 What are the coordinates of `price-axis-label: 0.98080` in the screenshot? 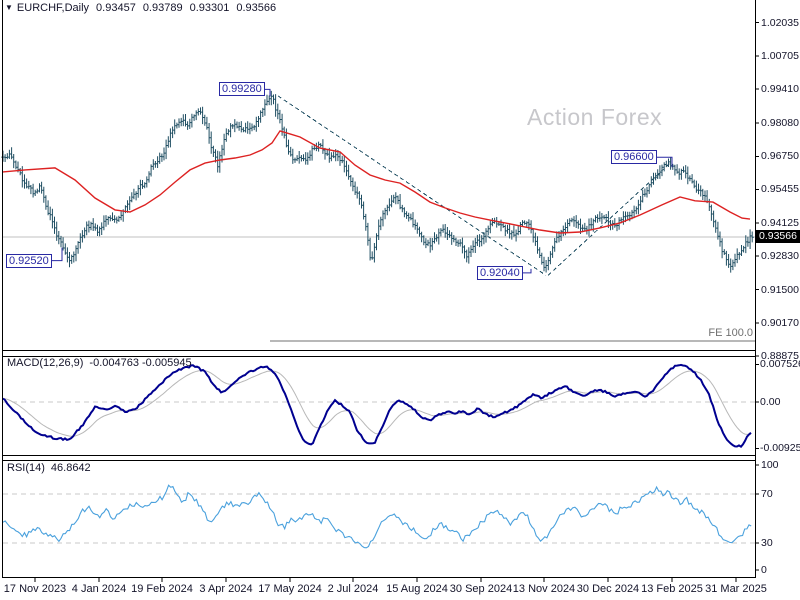 It's located at (780, 122).